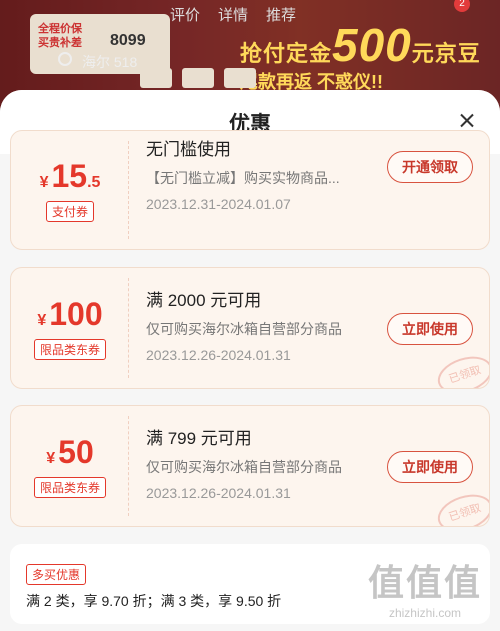 This screenshot has width=500, height=631. Describe the element at coordinates (60, 43) in the screenshot. I see `tile-text-2: 买贵补差` at that location.